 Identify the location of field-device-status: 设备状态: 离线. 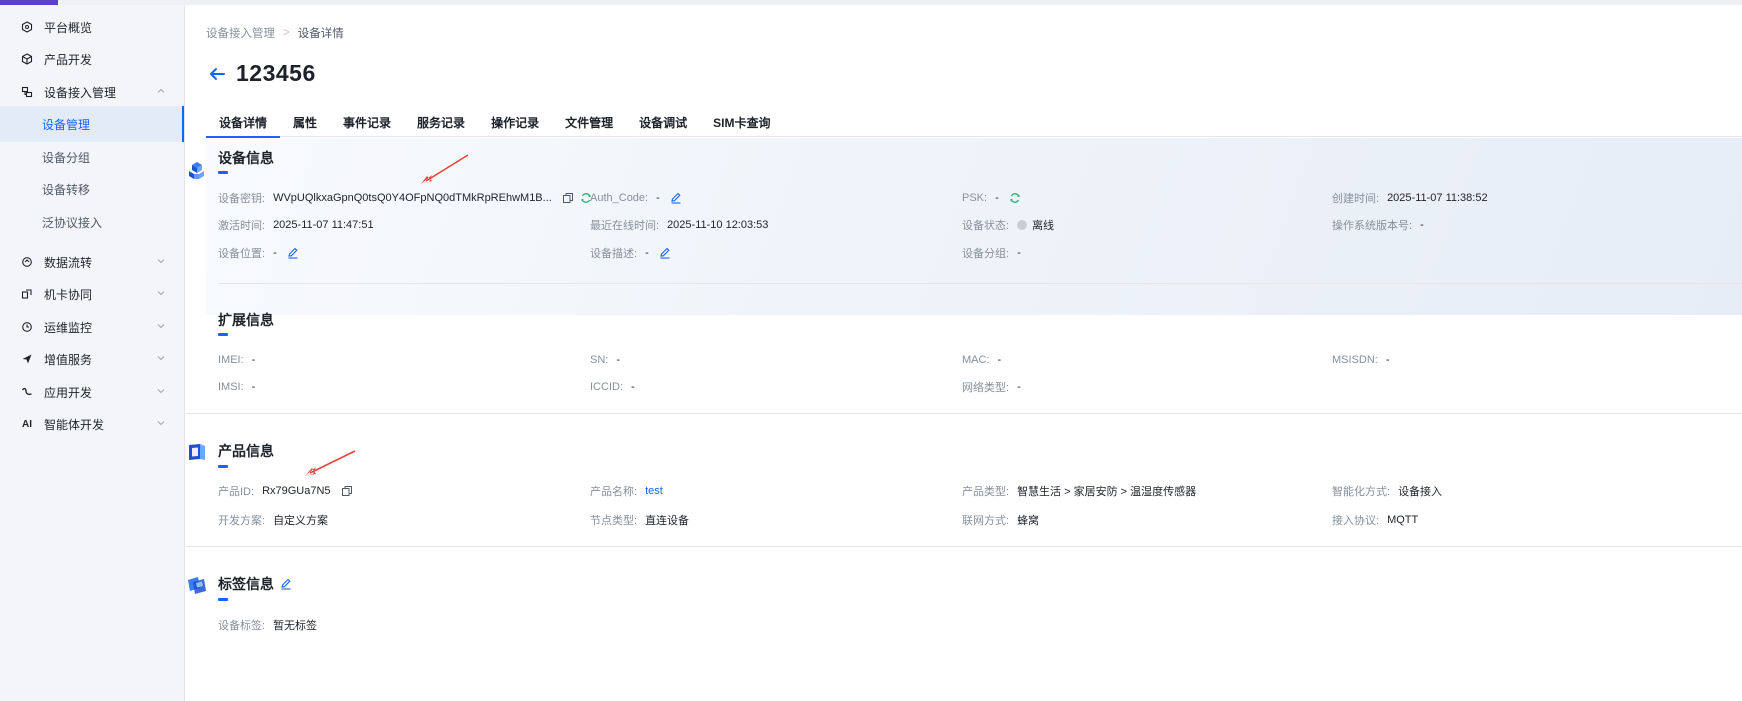
(1008, 225).